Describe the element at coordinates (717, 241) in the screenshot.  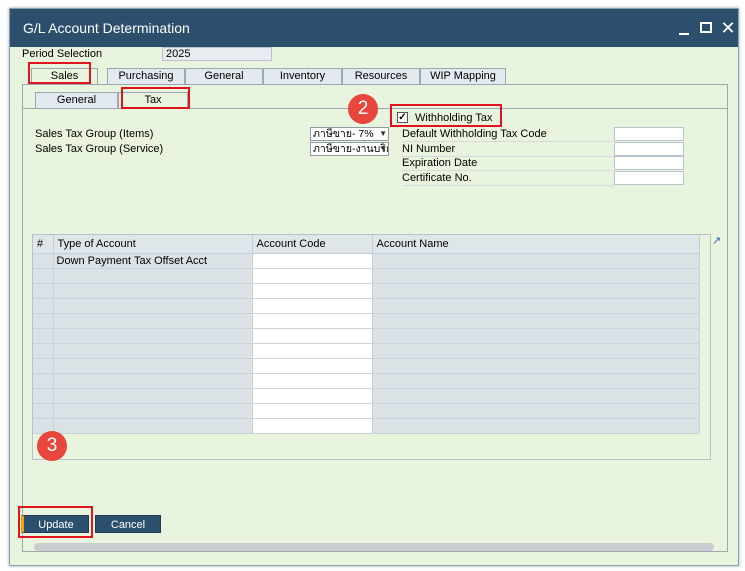
I see `expand-icon: ↗` at that location.